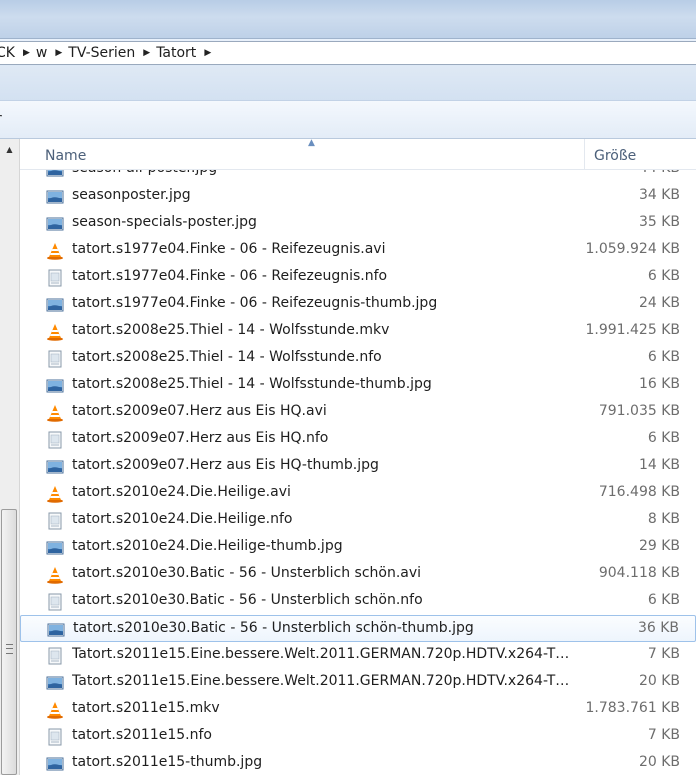  What do you see at coordinates (167, 762) in the screenshot?
I see `file-name: tatort.s2011e15-thumb.jpg` at bounding box center [167, 762].